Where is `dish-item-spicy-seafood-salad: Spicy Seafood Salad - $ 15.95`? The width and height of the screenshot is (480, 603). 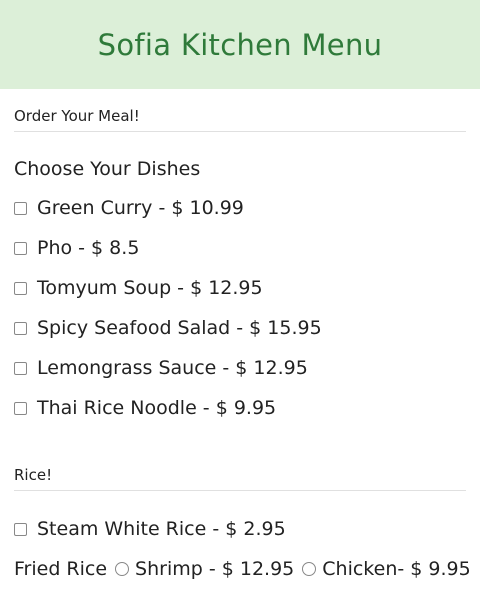
dish-item-spicy-seafood-salad: Spicy Seafood Salad - $ 15.95 is located at coordinates (247, 328).